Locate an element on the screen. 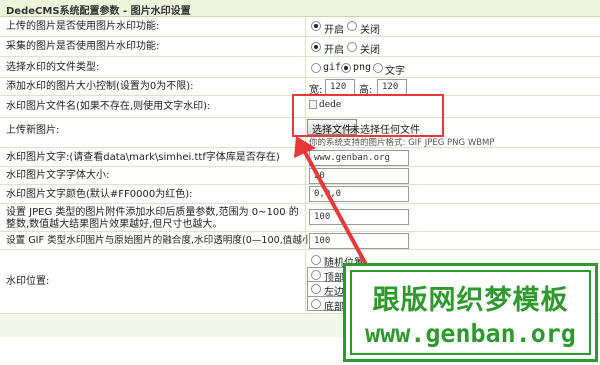 The image size is (600, 365). watermark-url: www.genban.org is located at coordinates (470, 333).